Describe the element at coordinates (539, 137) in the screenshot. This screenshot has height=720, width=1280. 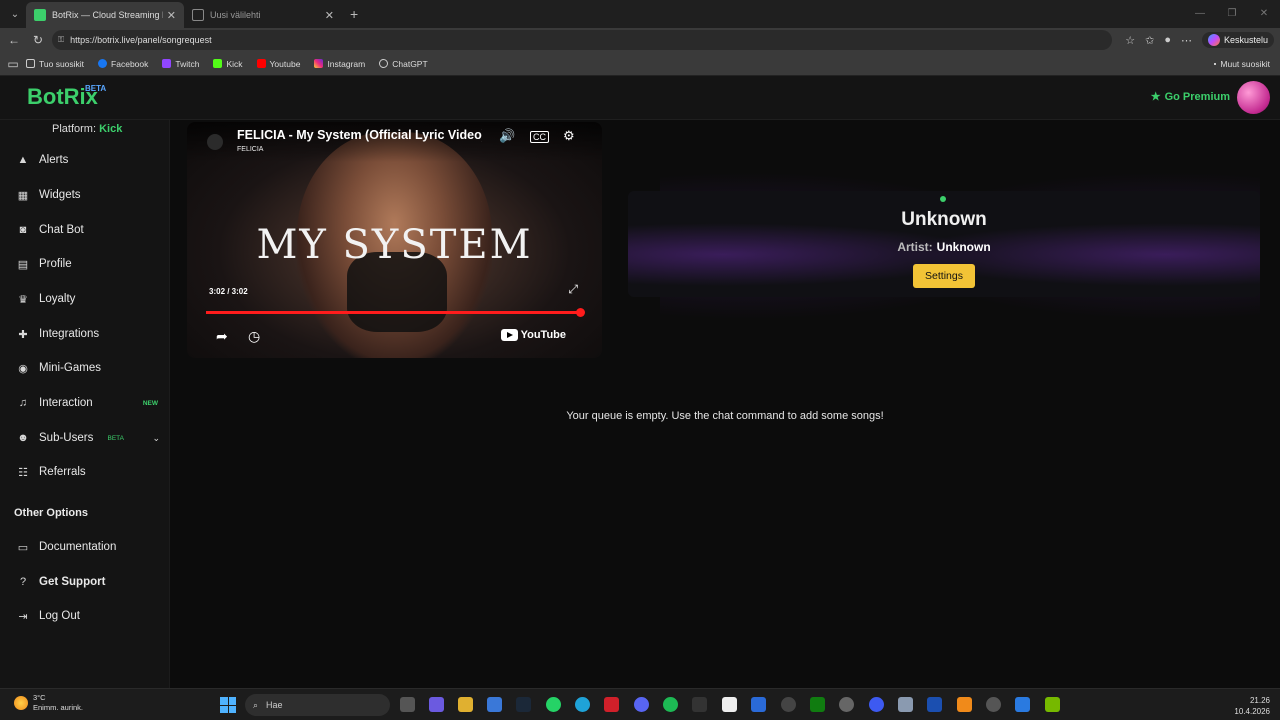
I see `captions-icon: CC` at that location.